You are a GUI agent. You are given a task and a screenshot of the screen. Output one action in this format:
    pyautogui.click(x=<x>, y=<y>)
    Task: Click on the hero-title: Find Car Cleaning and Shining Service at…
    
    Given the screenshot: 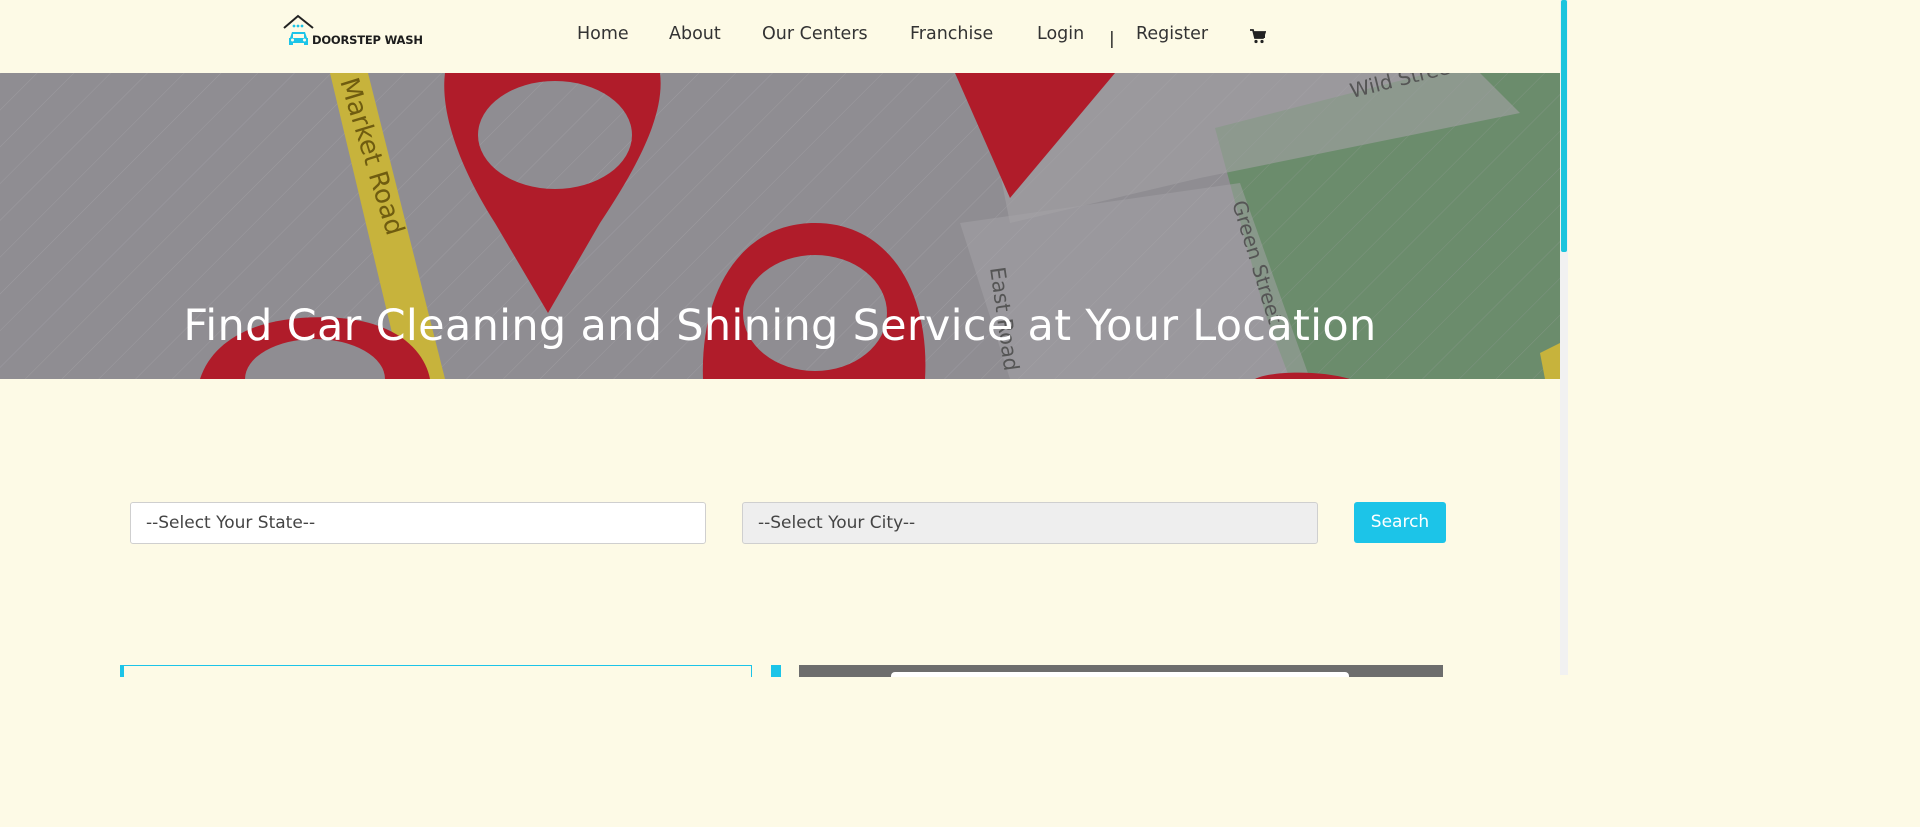 What is the action you would take?
    pyautogui.click(x=780, y=326)
    